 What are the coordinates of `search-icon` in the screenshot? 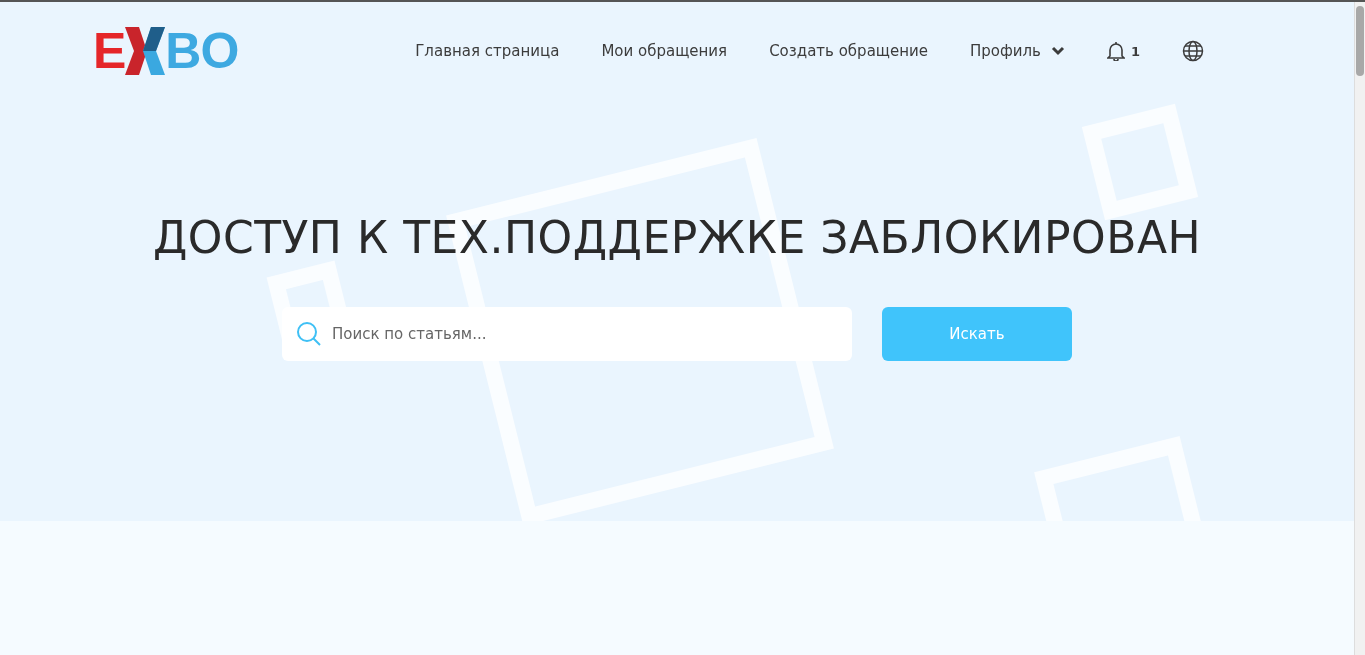 It's located at (309, 334).